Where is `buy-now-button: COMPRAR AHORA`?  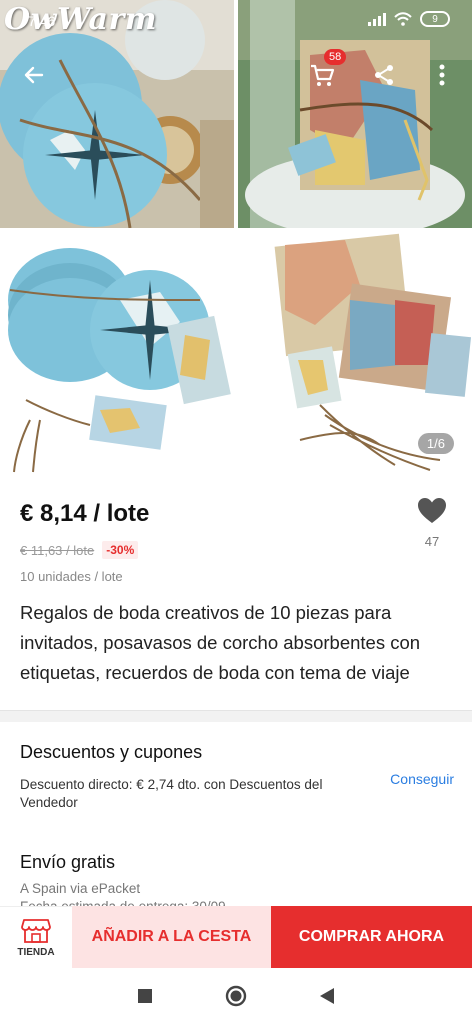
buy-now-button: COMPRAR AHORA is located at coordinates (371, 937).